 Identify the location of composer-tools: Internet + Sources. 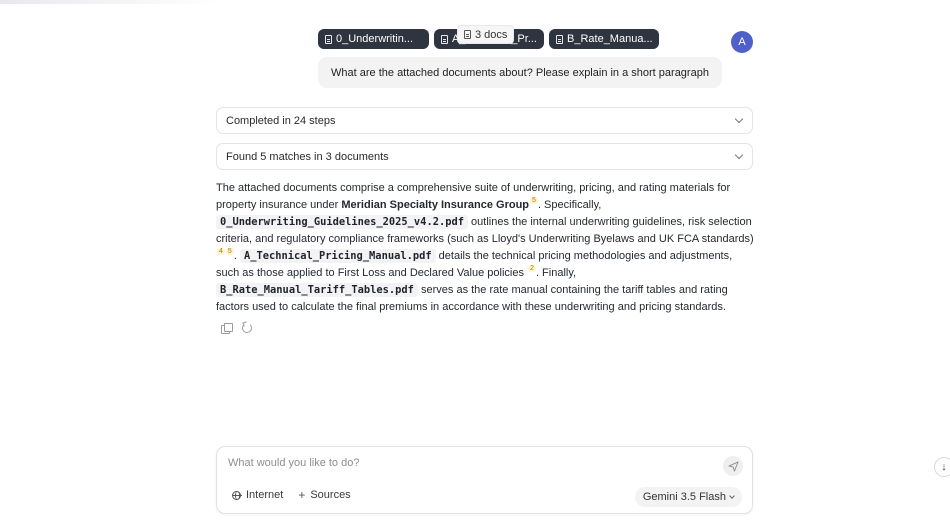
(291, 495).